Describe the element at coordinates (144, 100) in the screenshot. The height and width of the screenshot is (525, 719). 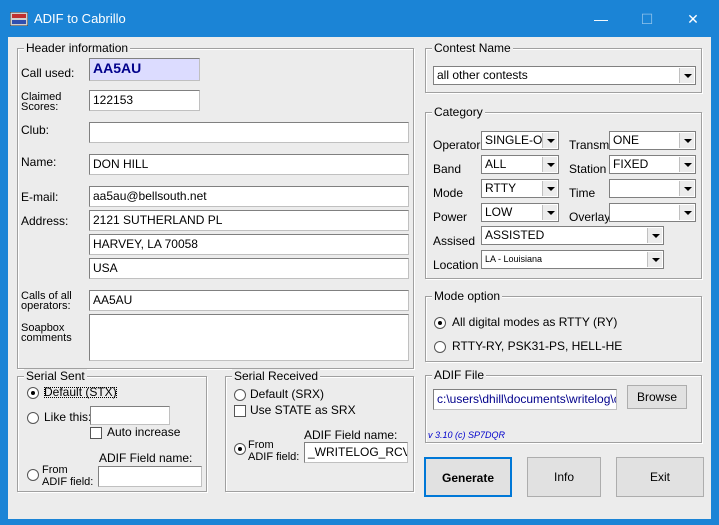
I see `claimed-scores-input: 122153` at that location.